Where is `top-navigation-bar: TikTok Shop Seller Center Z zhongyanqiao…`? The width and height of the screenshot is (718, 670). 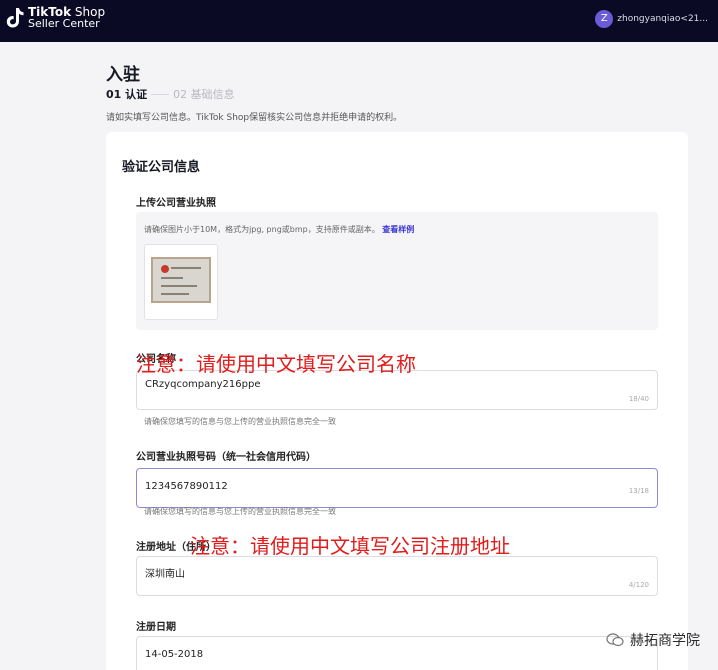 top-navigation-bar: TikTok Shop Seller Center Z zhongyanqiao… is located at coordinates (359, 21).